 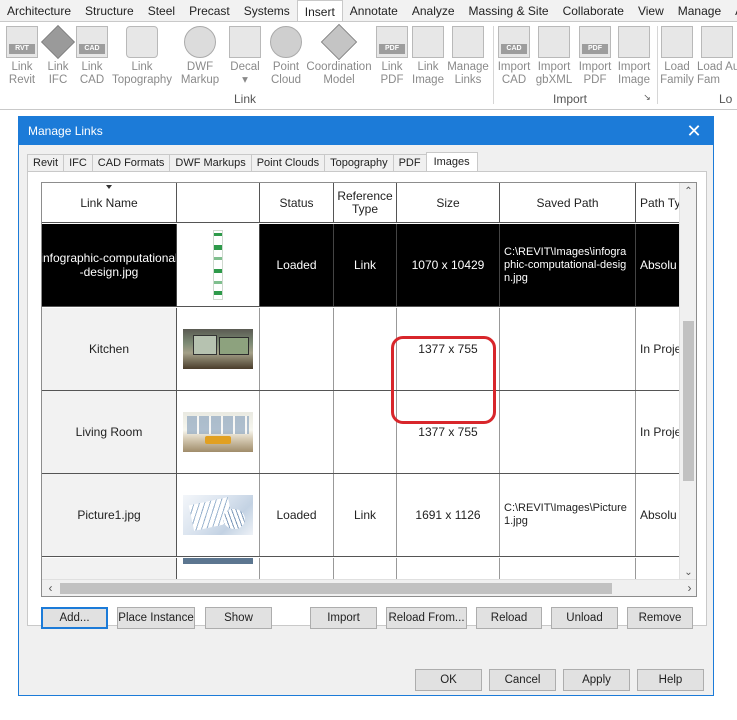 I want to click on ribbon-tab-annotate: Annotate, so click(x=374, y=10).